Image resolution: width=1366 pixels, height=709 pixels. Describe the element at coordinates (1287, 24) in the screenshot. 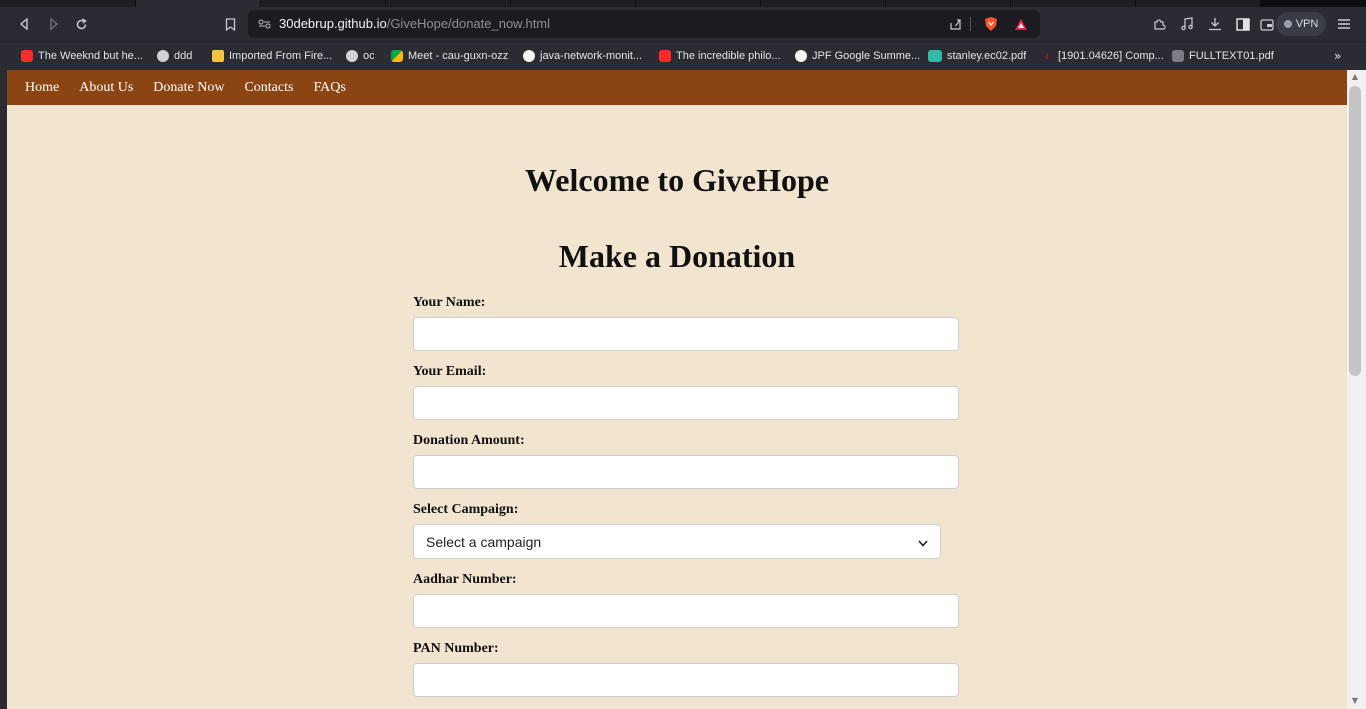

I see `vpn-status-icon` at that location.